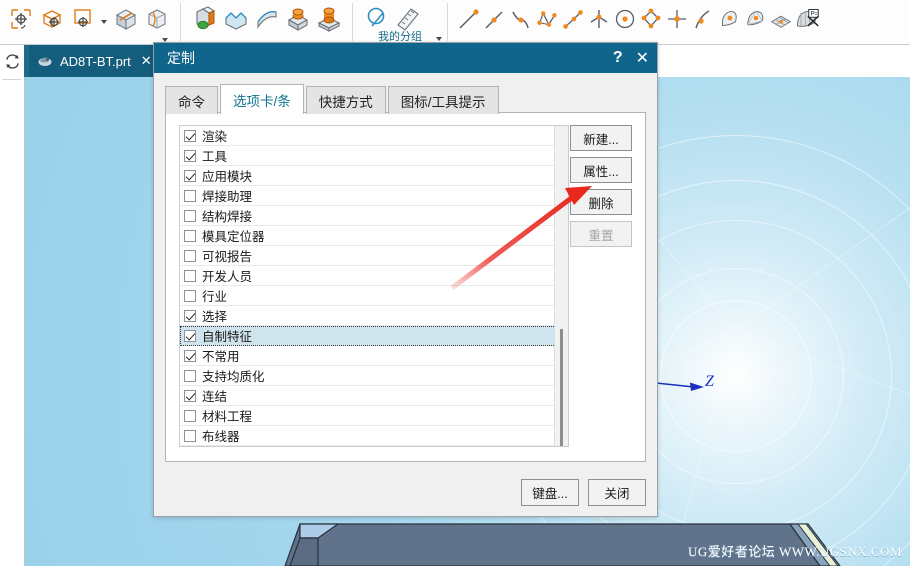 The width and height of the screenshot is (910, 566). Describe the element at coordinates (599, 19) in the screenshot. I see `helix-icon` at that location.